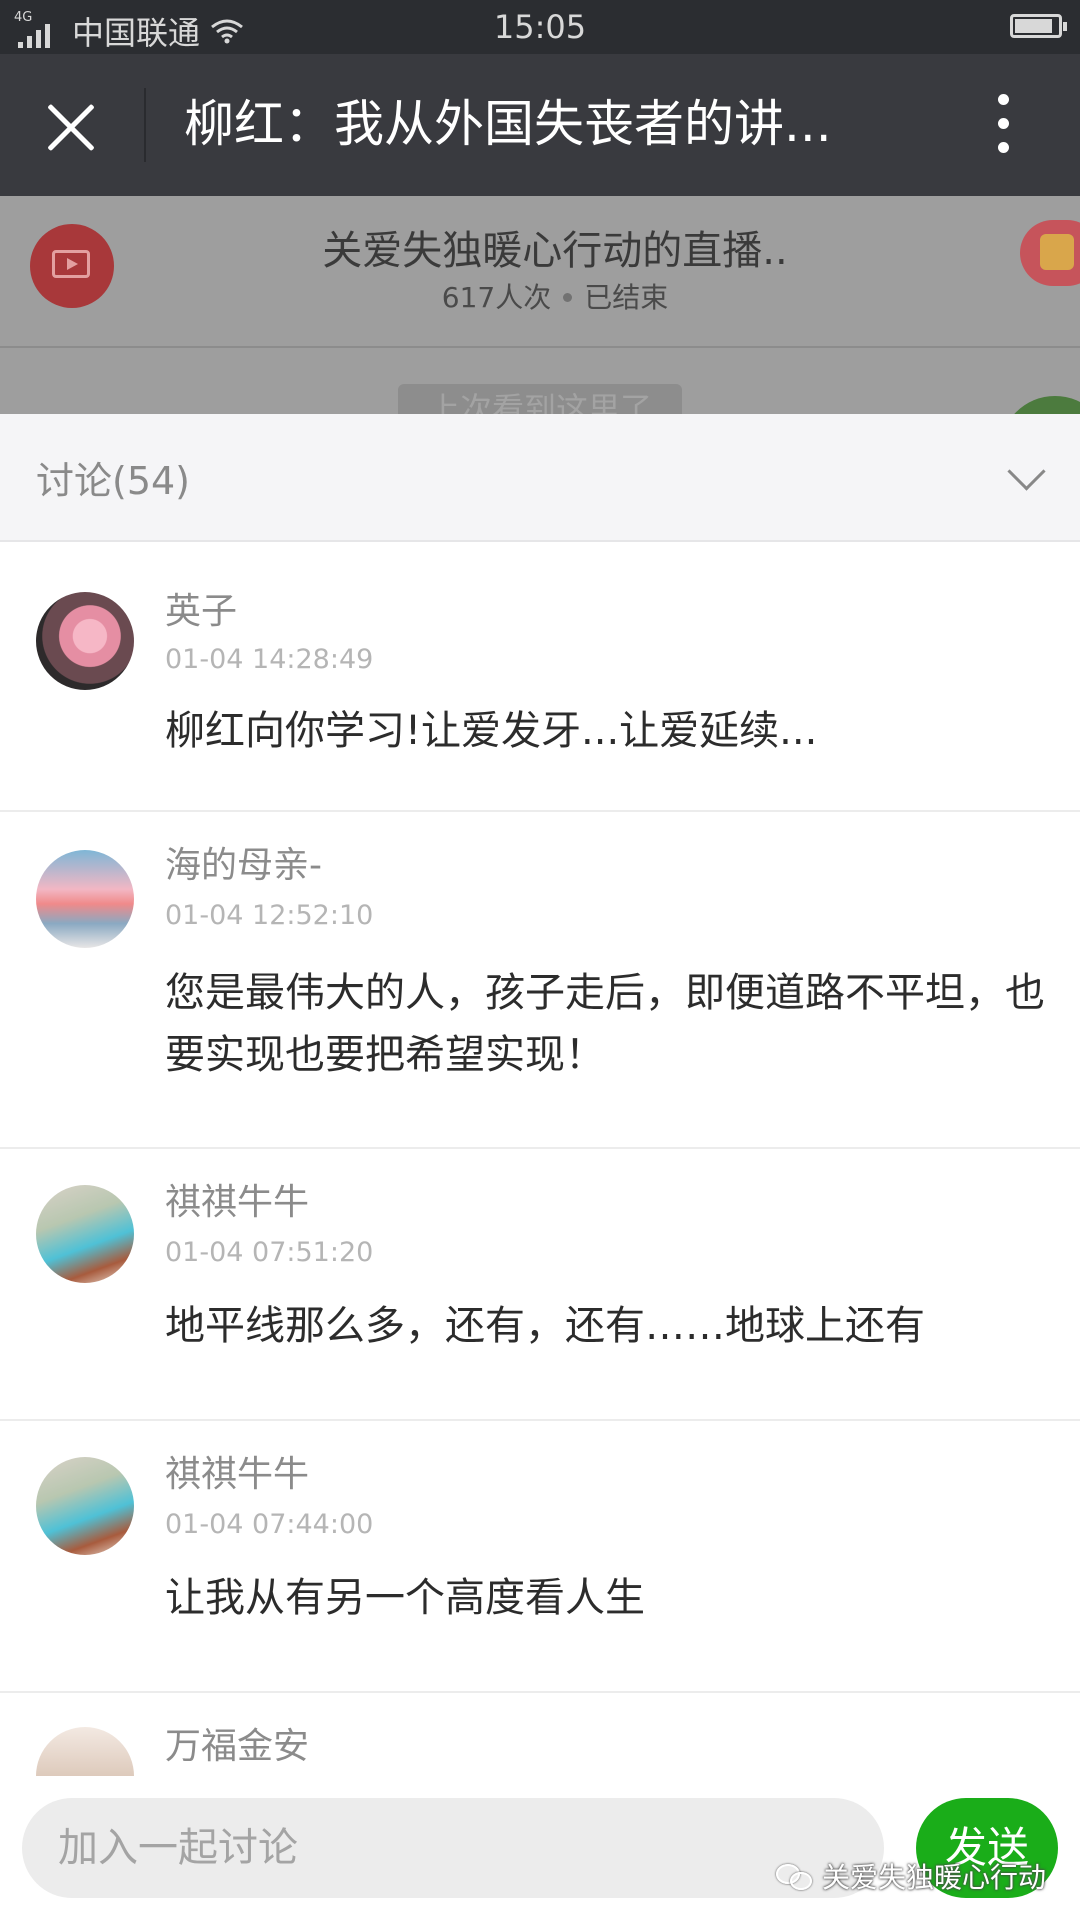 This screenshot has width=1080, height=1920. Describe the element at coordinates (243, 865) in the screenshot. I see `comment-author: 海的母亲-` at that location.